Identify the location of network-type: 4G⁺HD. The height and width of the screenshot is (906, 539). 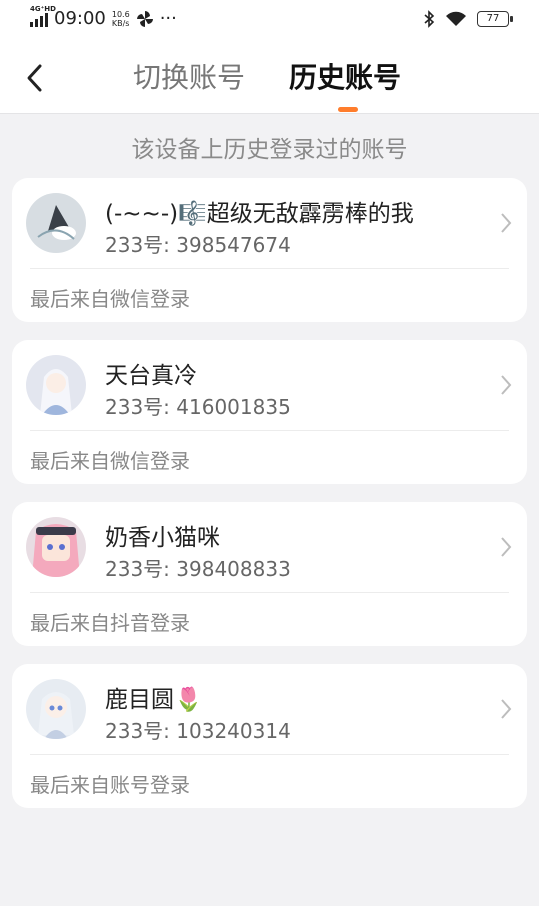
(43, 8).